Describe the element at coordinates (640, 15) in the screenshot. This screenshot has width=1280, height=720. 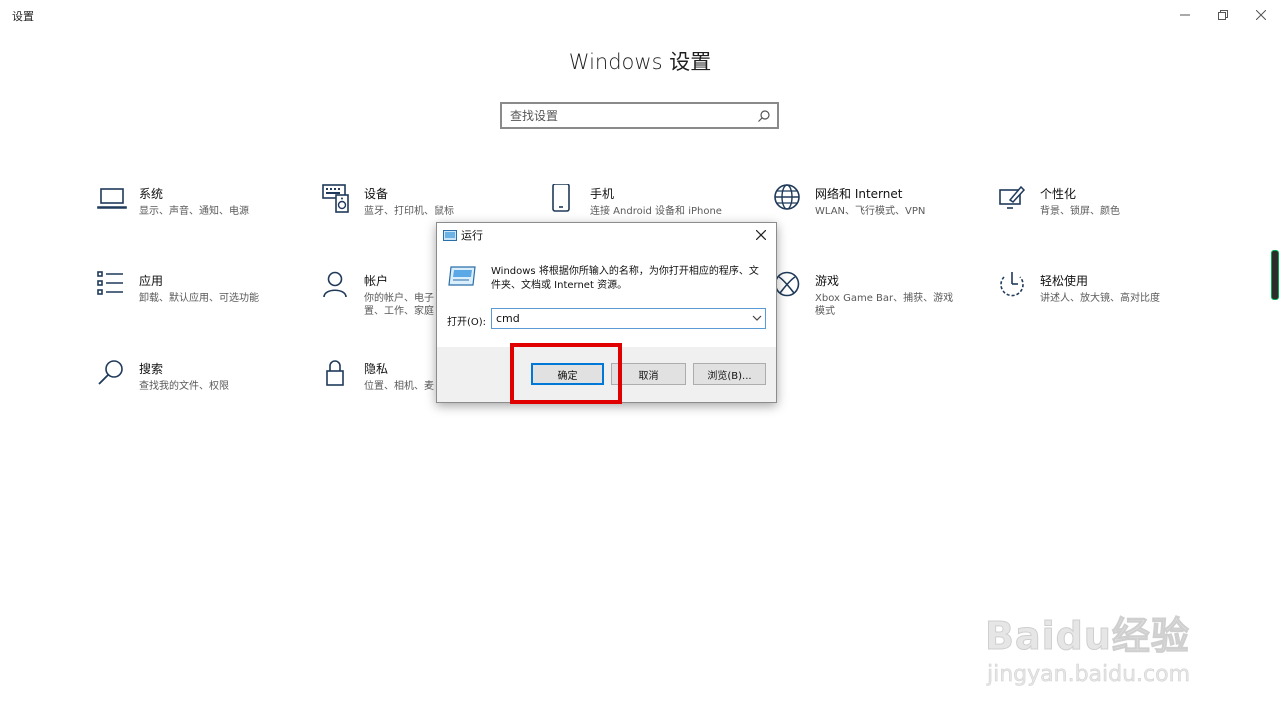
I see `title-bar: 设置` at that location.